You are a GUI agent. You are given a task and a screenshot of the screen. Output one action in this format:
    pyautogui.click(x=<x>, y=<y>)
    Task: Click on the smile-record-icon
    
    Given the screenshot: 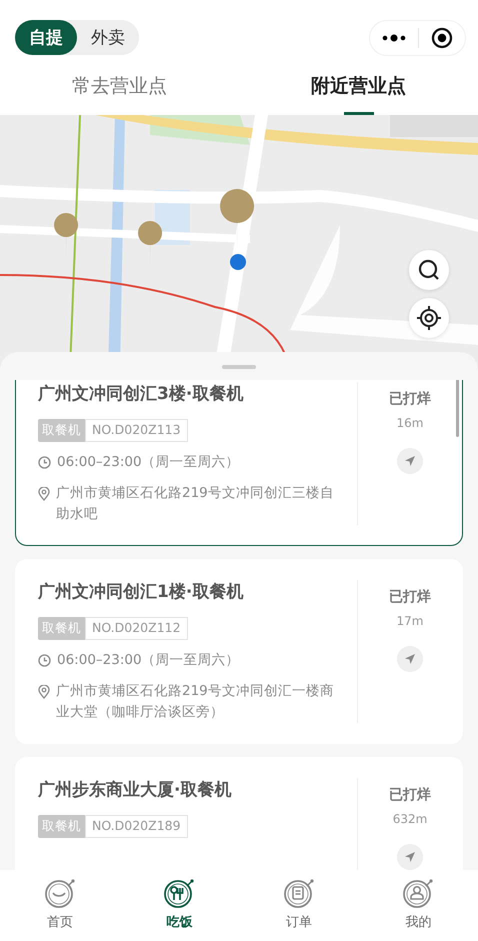 What is the action you would take?
    pyautogui.click(x=60, y=894)
    